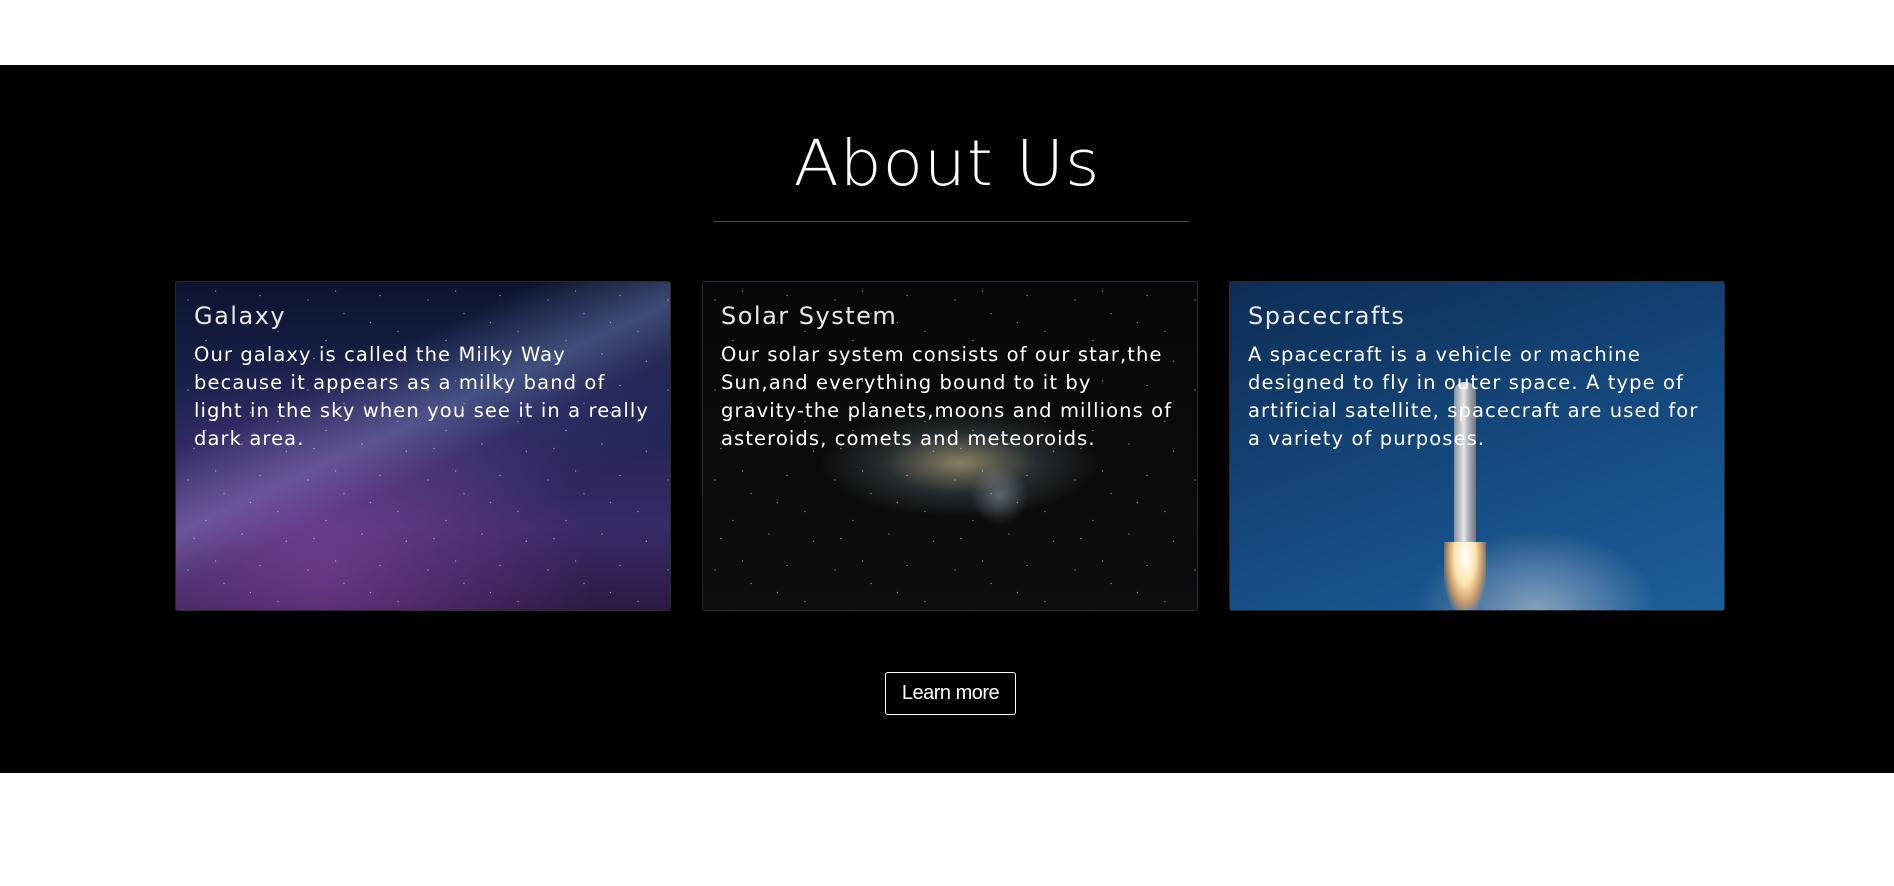  I want to click on title-divider, so click(951, 221).